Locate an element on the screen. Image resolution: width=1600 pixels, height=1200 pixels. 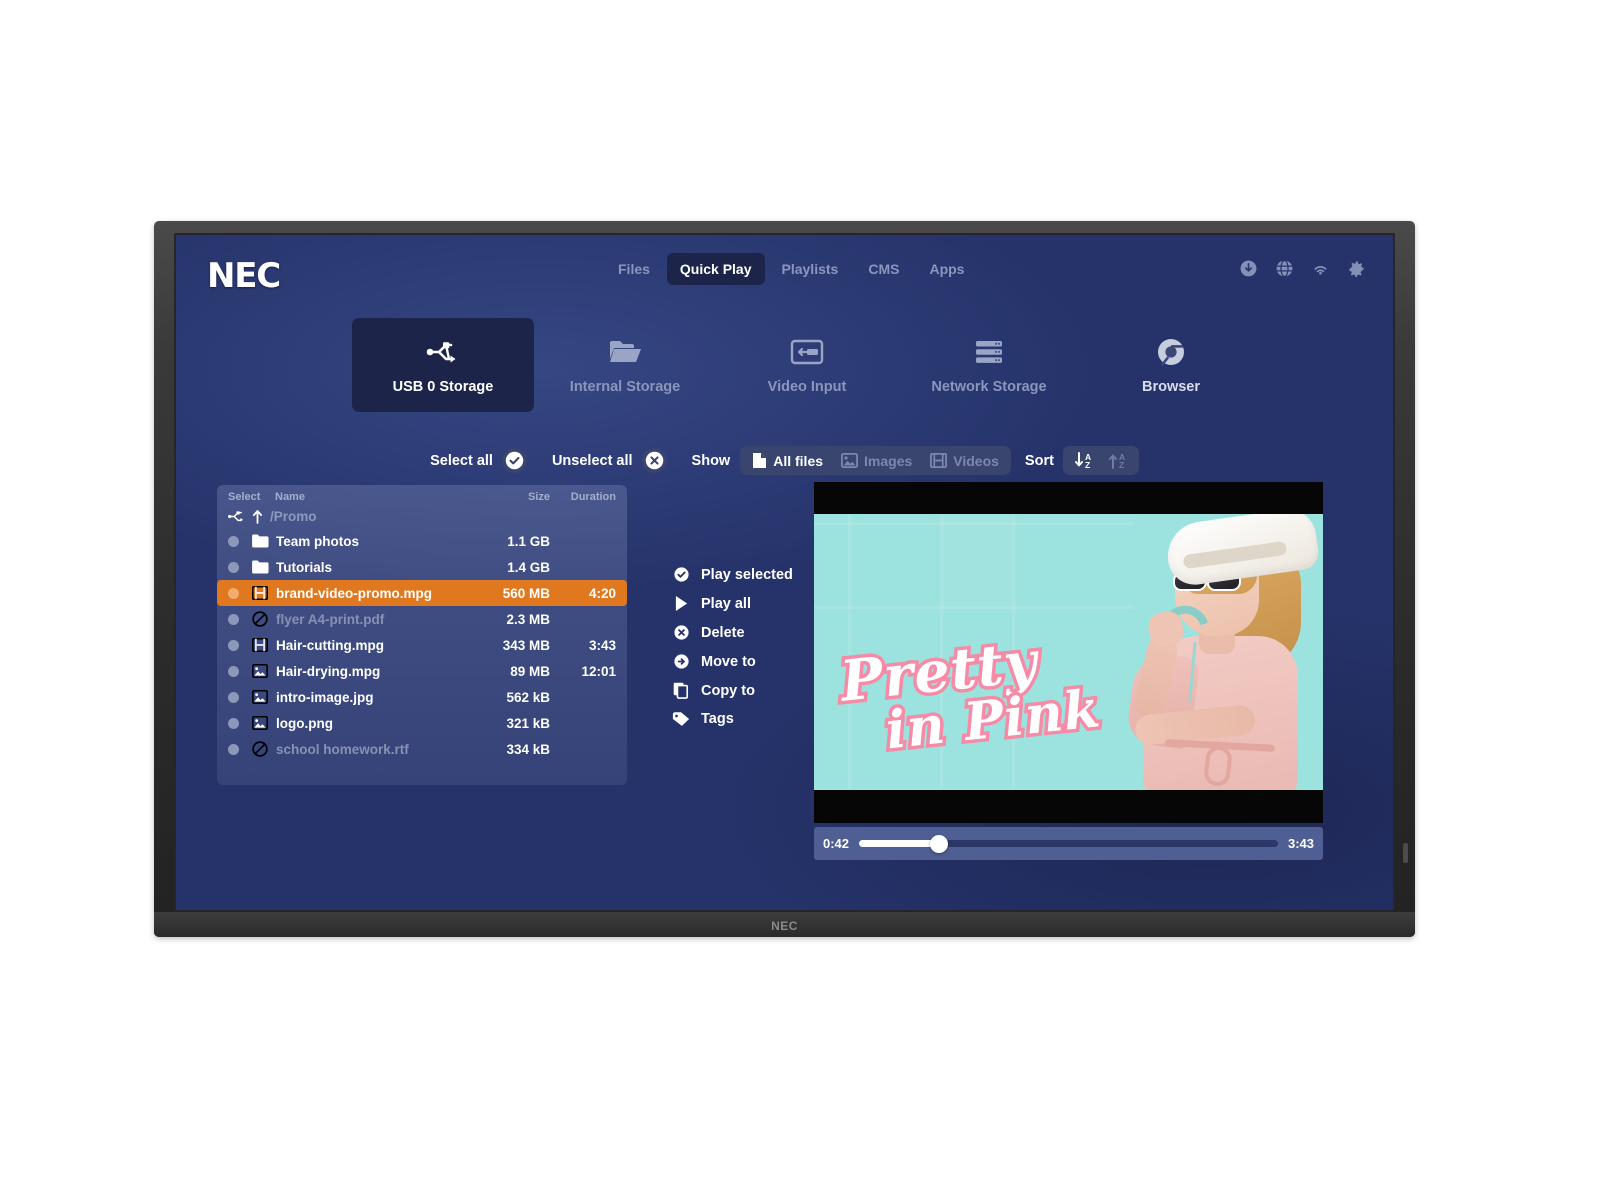
server-icon is located at coordinates (989, 352).